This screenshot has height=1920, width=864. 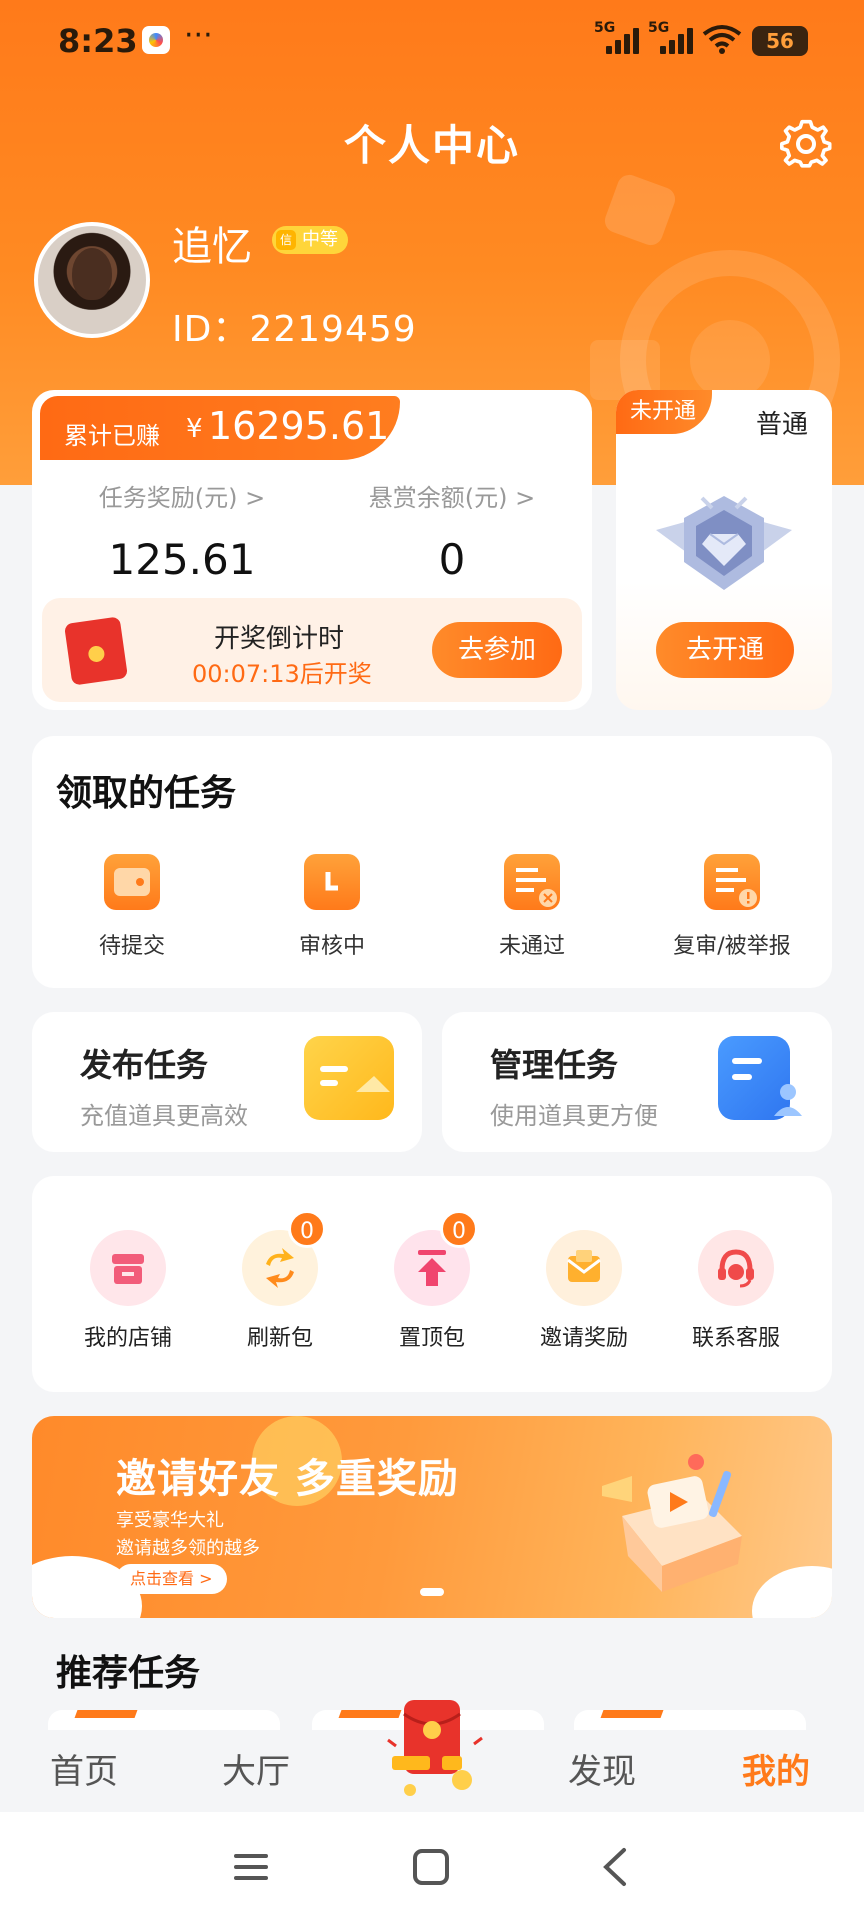 What do you see at coordinates (227, 1082) in the screenshot?
I see `publish-task-card: 发布任务 充值道具更高效` at bounding box center [227, 1082].